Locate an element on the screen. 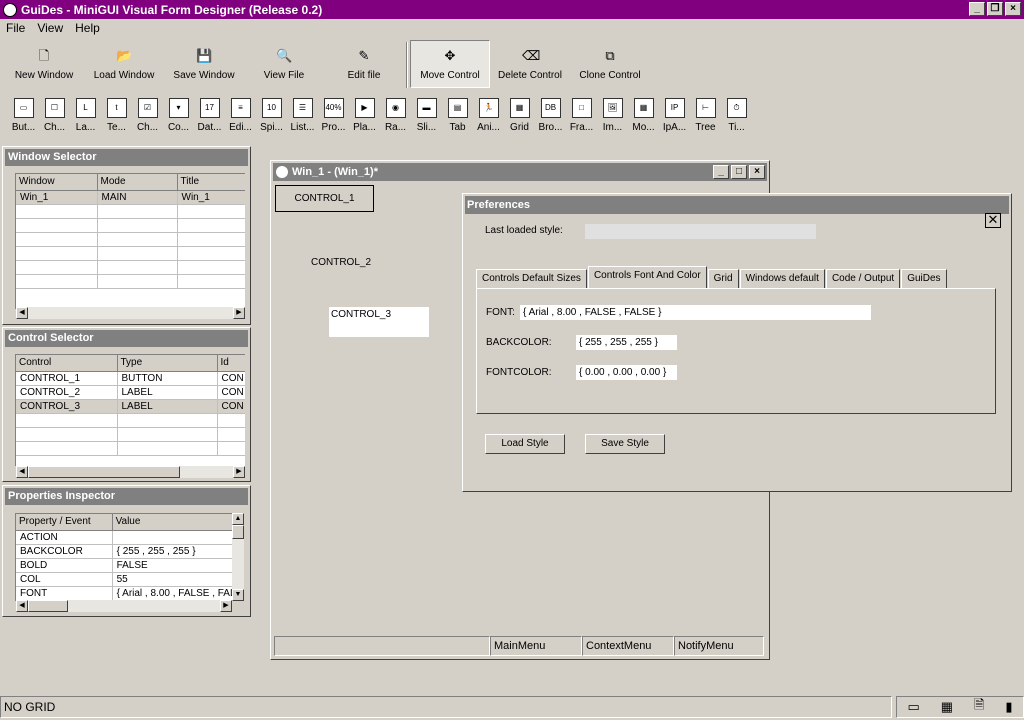 The image size is (1024, 720). delete-control-button: ⌫ Delete Control is located at coordinates (530, 64).